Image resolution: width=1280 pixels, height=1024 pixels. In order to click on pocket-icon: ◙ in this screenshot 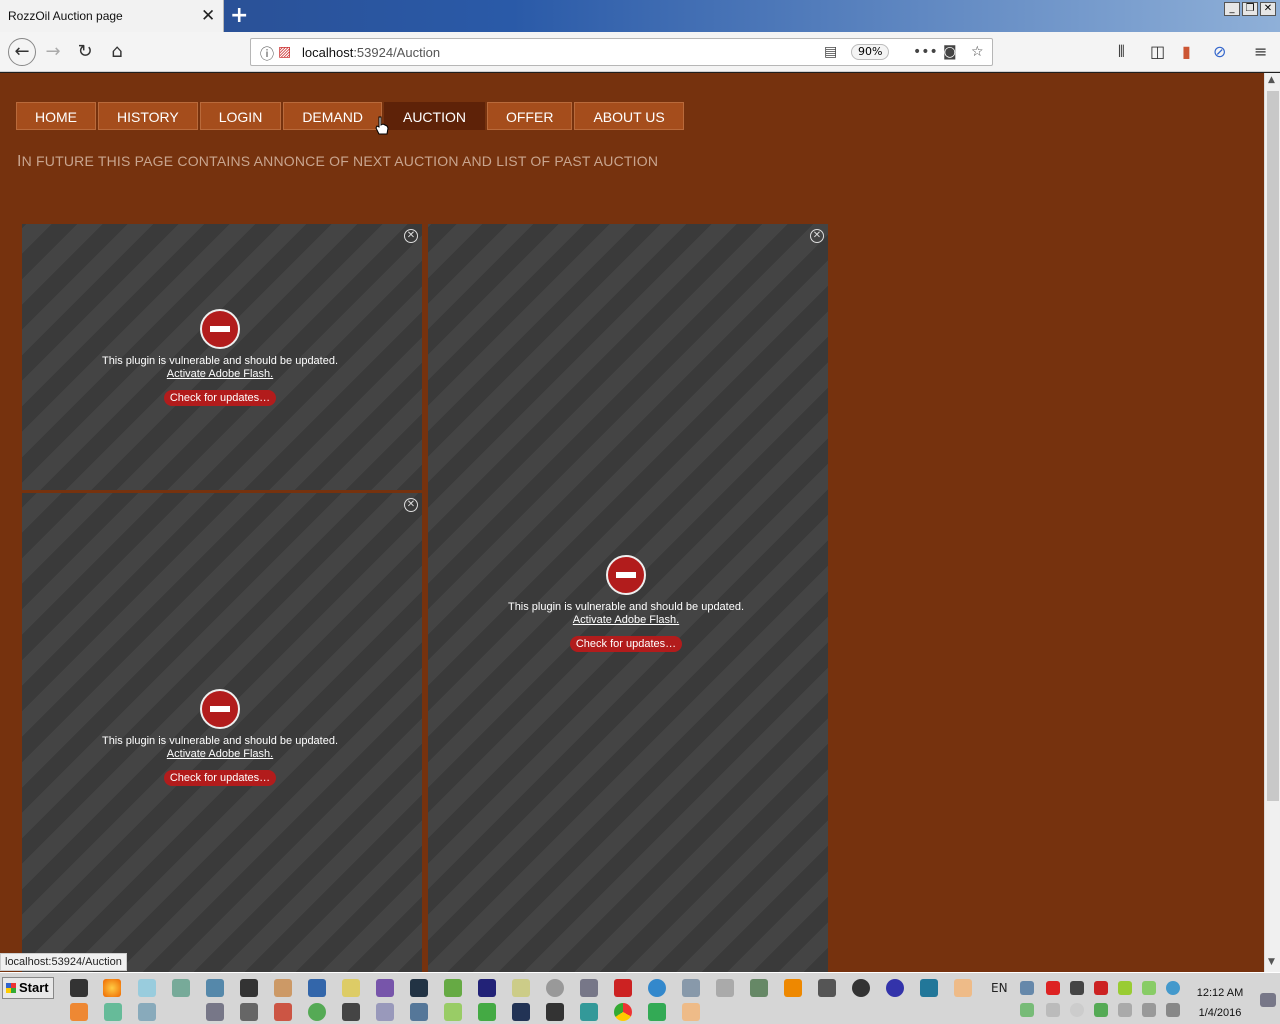, I will do `click(950, 52)`.